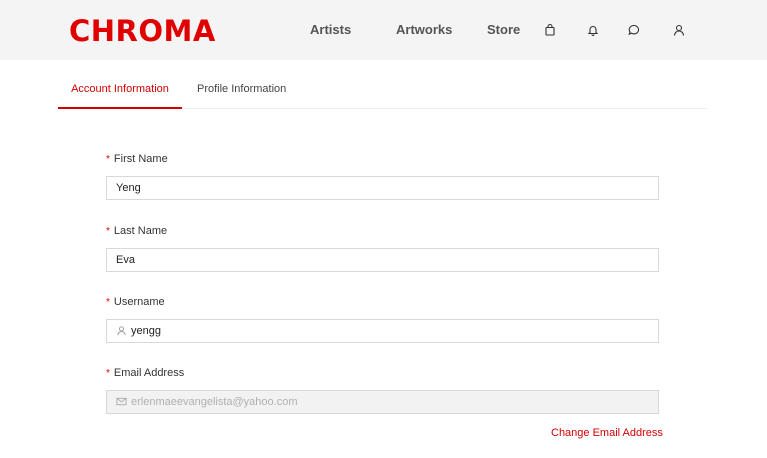  Describe the element at coordinates (145, 373) in the screenshot. I see `email-label: * Email Address` at that location.